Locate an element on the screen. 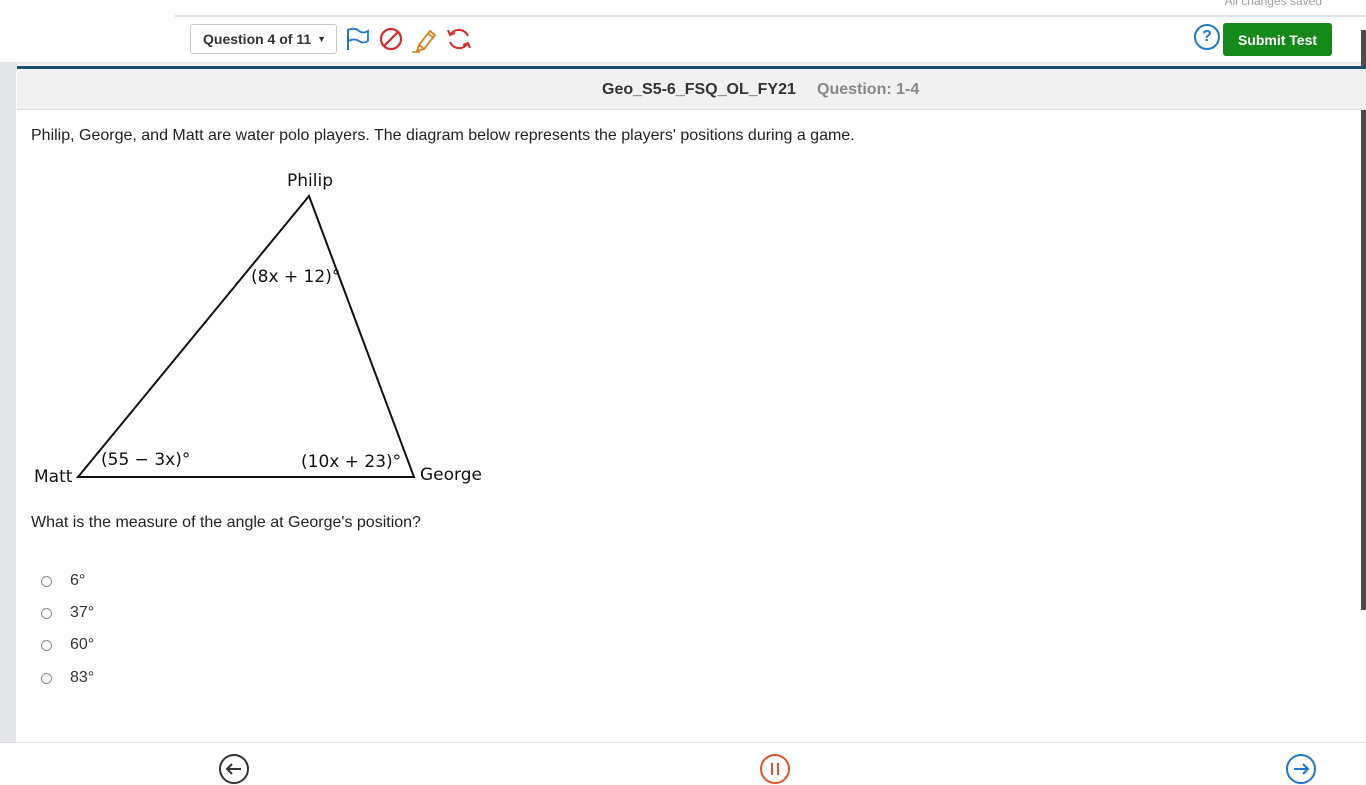 The height and width of the screenshot is (785, 1366). triangle-shape is located at coordinates (245, 336).